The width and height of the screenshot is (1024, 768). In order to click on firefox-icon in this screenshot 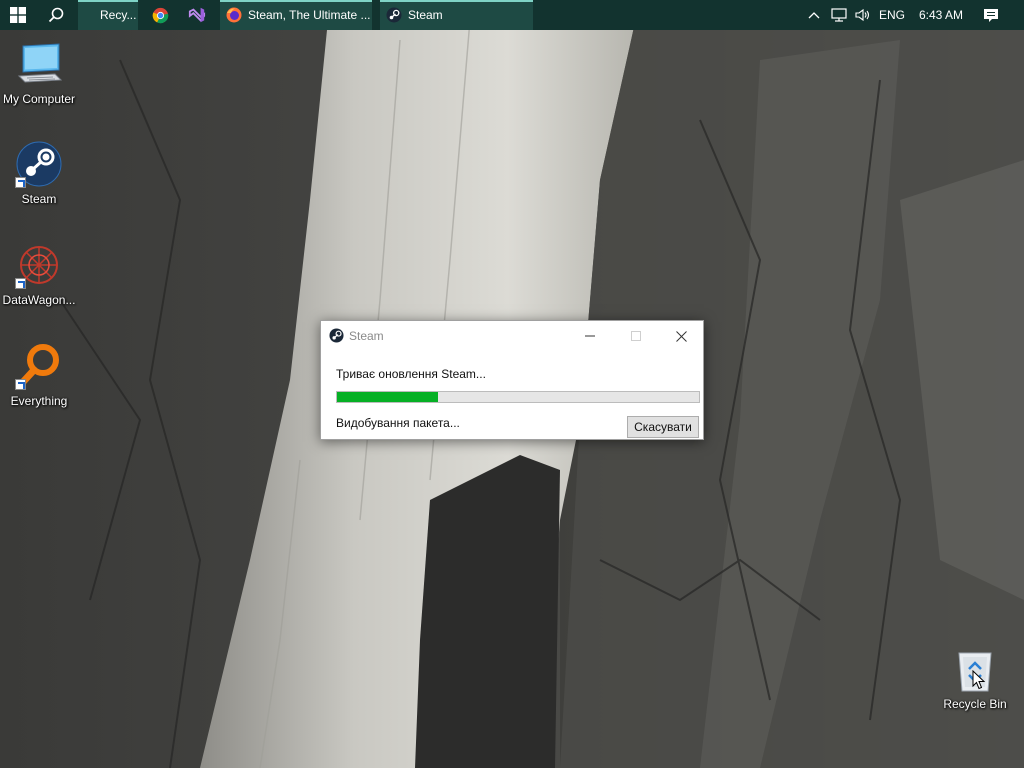, I will do `click(234, 15)`.